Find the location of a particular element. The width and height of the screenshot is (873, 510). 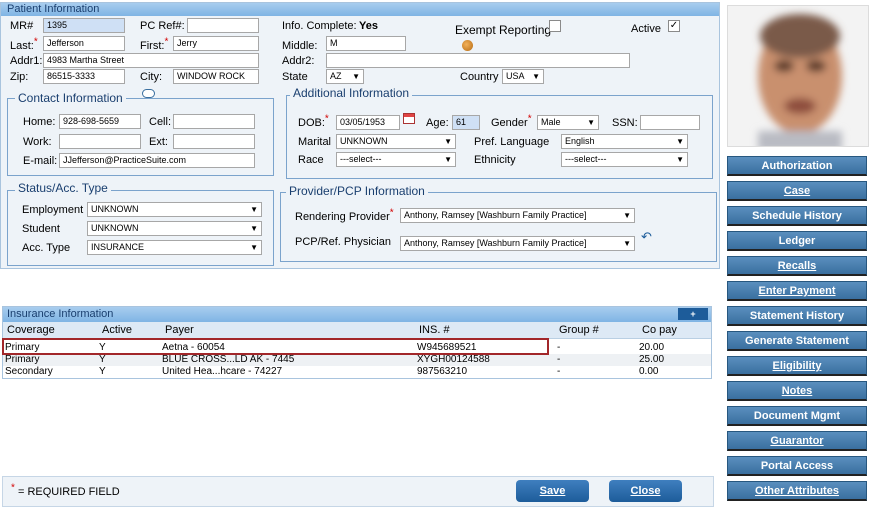

required-field-note: * = REQUIRED FIELD is located at coordinates (65, 490).